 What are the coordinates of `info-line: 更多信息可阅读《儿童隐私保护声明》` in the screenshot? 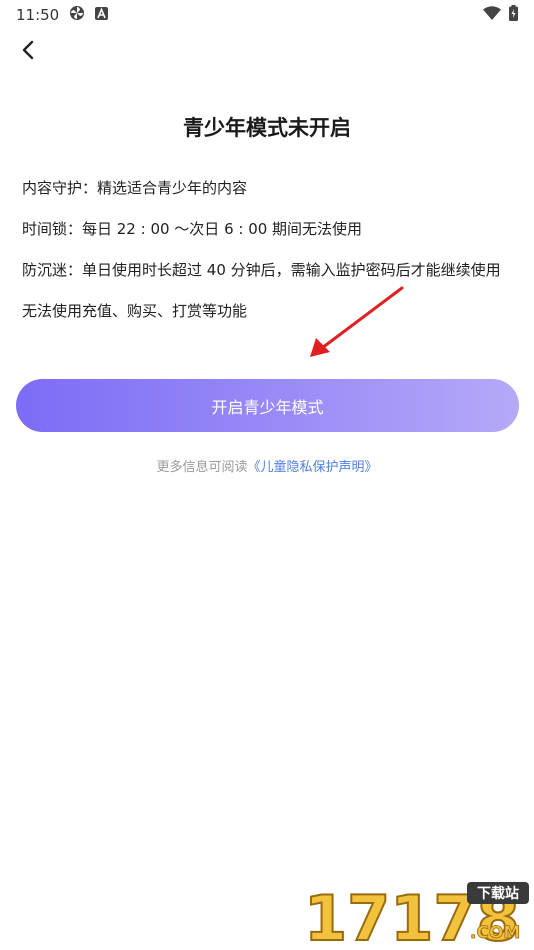 It's located at (267, 465).